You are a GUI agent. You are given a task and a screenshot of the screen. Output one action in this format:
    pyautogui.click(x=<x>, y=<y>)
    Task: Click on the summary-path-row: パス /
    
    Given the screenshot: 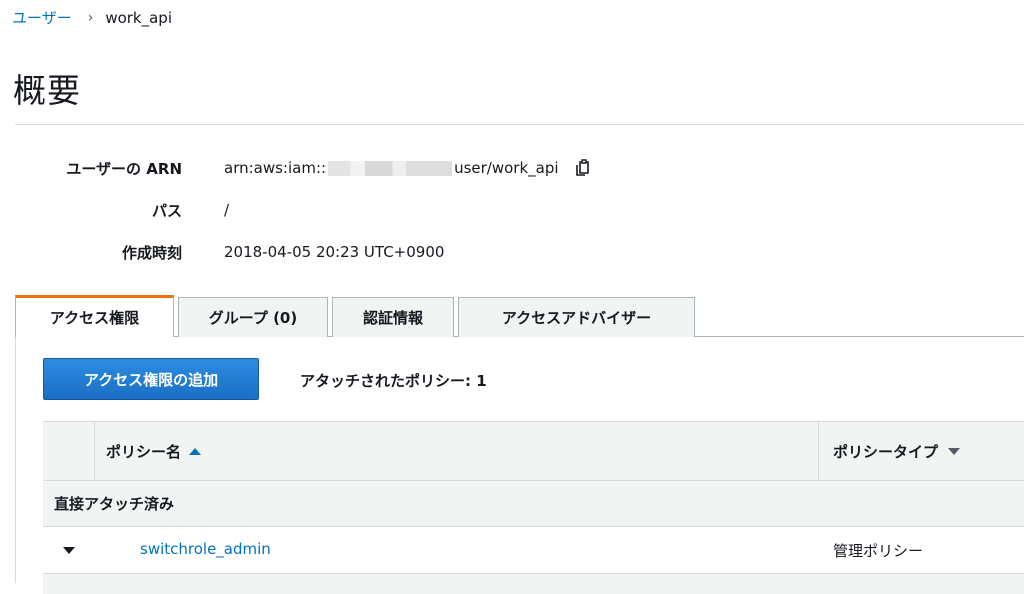 What is the action you would take?
    pyautogui.click(x=114, y=210)
    